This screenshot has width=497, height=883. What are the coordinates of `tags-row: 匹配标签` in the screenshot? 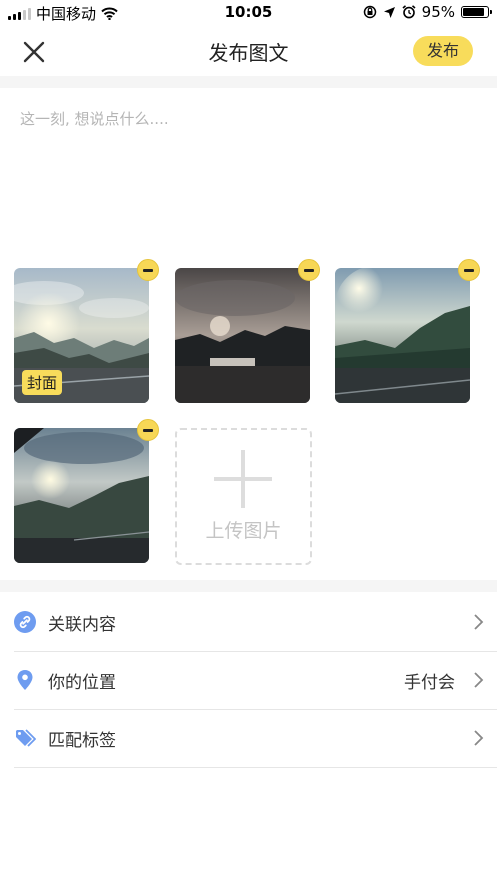 It's located at (255, 738).